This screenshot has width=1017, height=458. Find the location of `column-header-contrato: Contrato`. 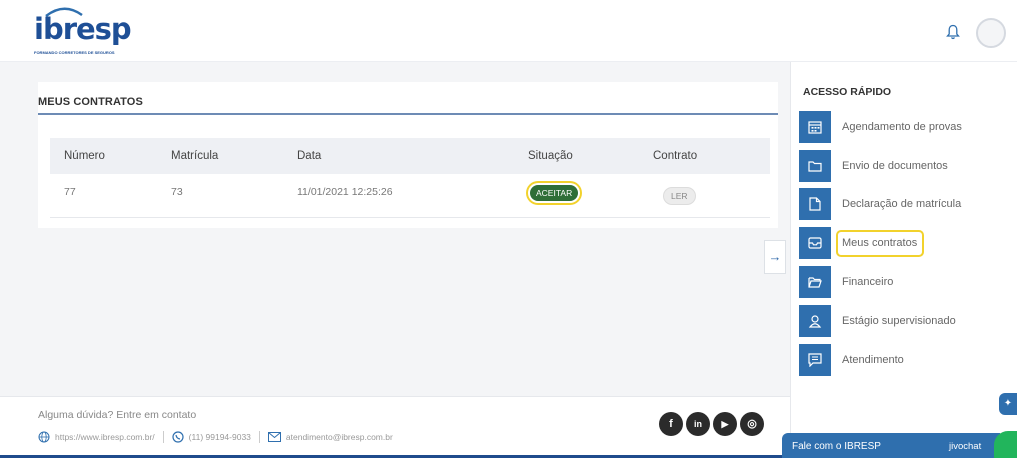

column-header-contrato: Contrato is located at coordinates (675, 156).